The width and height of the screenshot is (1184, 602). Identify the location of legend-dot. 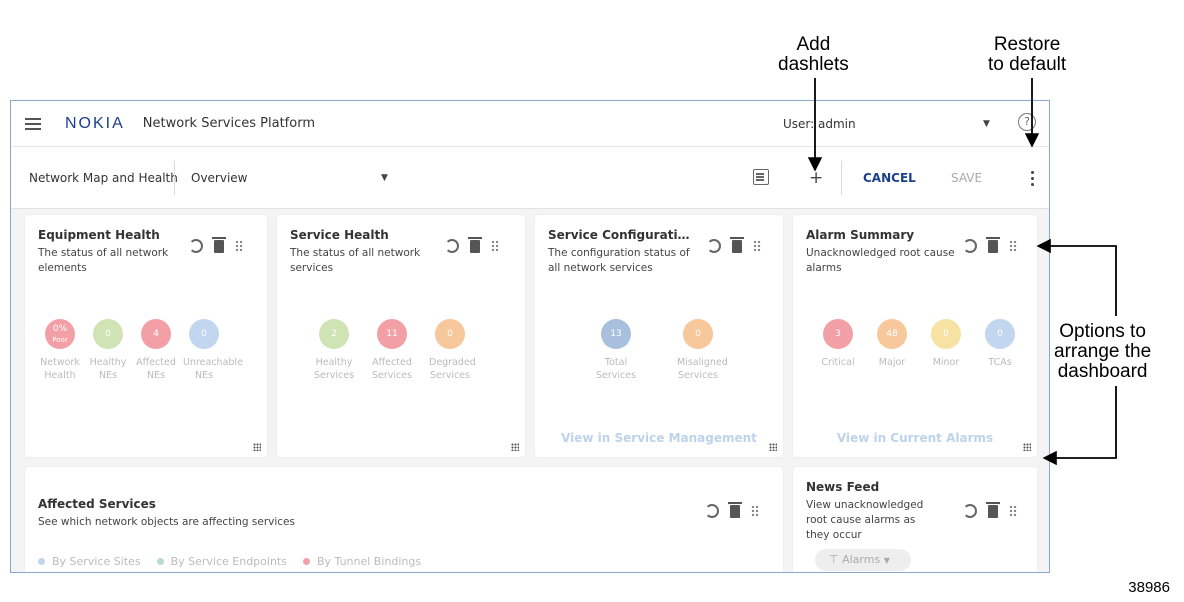
(306, 561).